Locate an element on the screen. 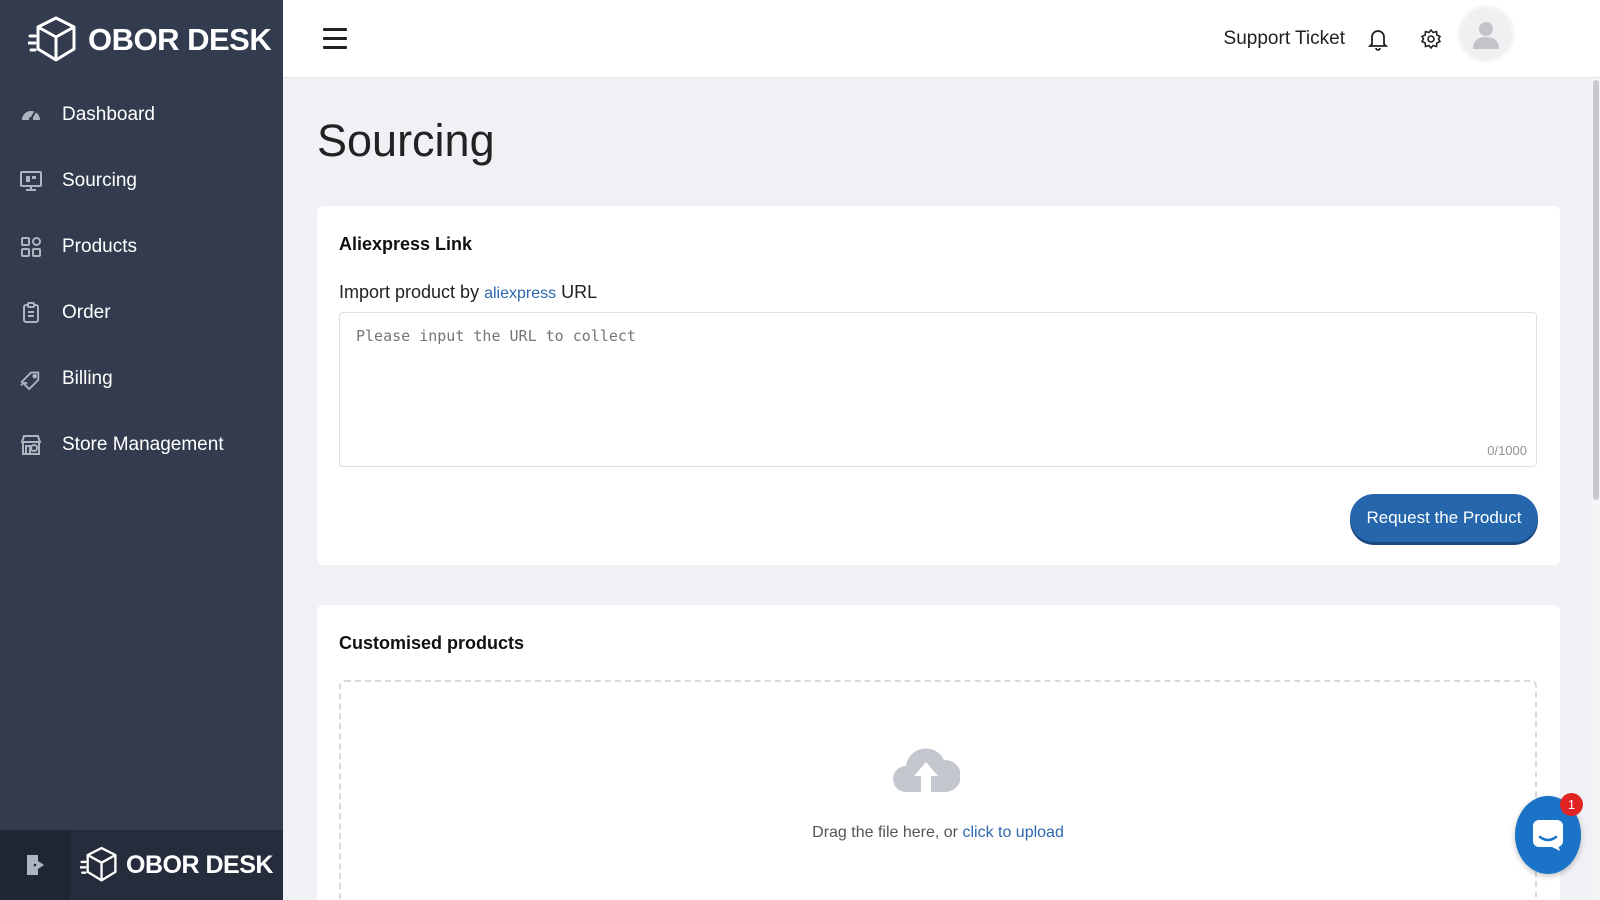 The height and width of the screenshot is (900, 1600). bell-icon is located at coordinates (1378, 41).